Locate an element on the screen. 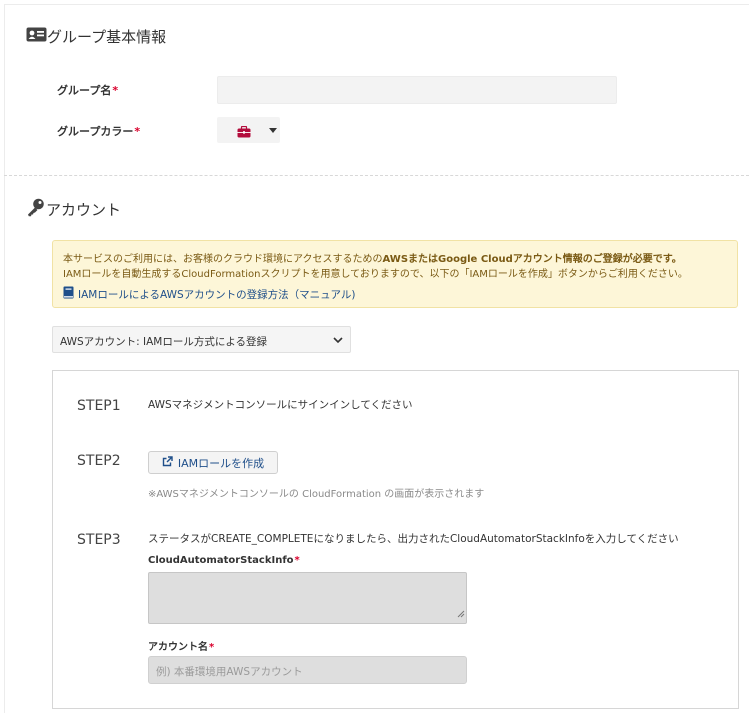 Image resolution: width=749 pixels, height=713 pixels. group-info-title-text: グループ基本情報 is located at coordinates (107, 37).